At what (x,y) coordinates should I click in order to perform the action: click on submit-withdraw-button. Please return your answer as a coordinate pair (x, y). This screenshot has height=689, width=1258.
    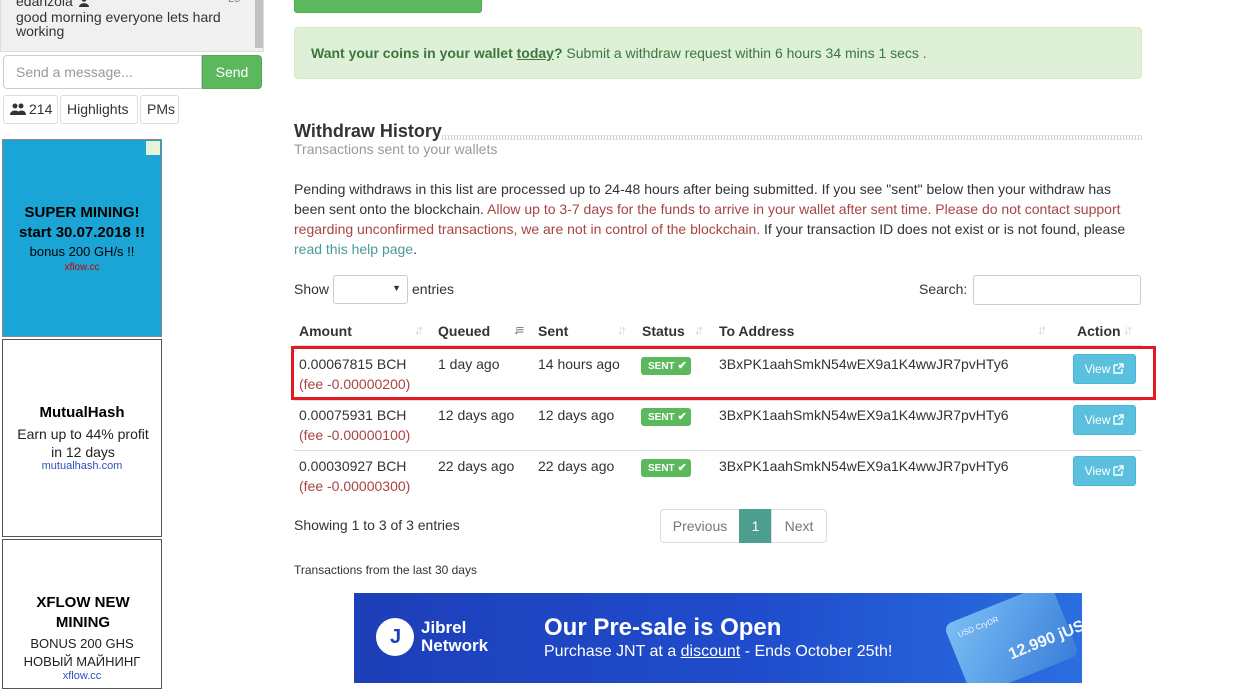
    Looking at the image, I should click on (388, 6).